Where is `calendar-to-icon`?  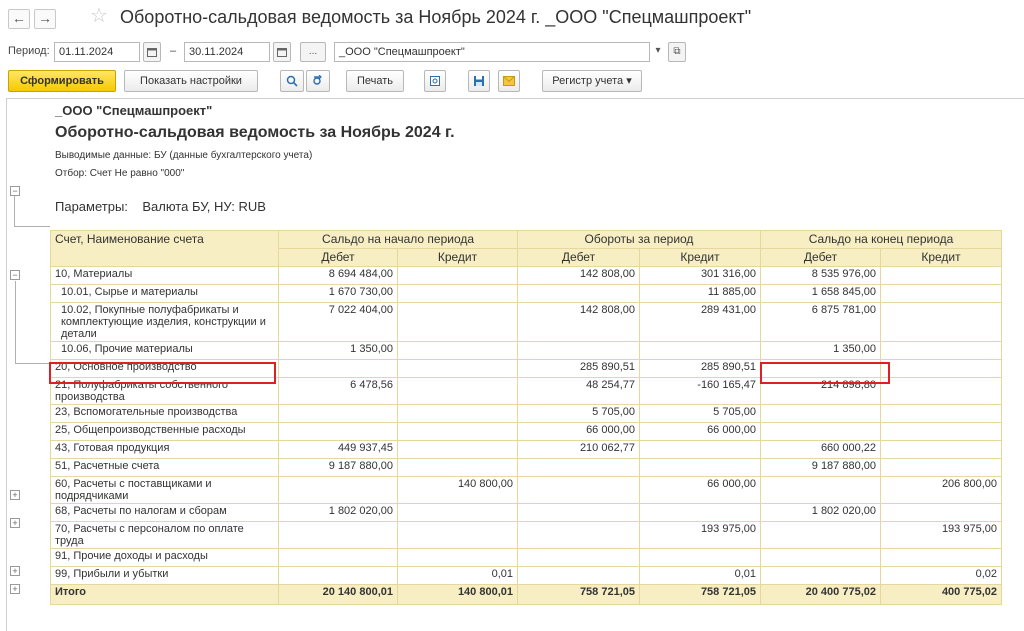 calendar-to-icon is located at coordinates (282, 52).